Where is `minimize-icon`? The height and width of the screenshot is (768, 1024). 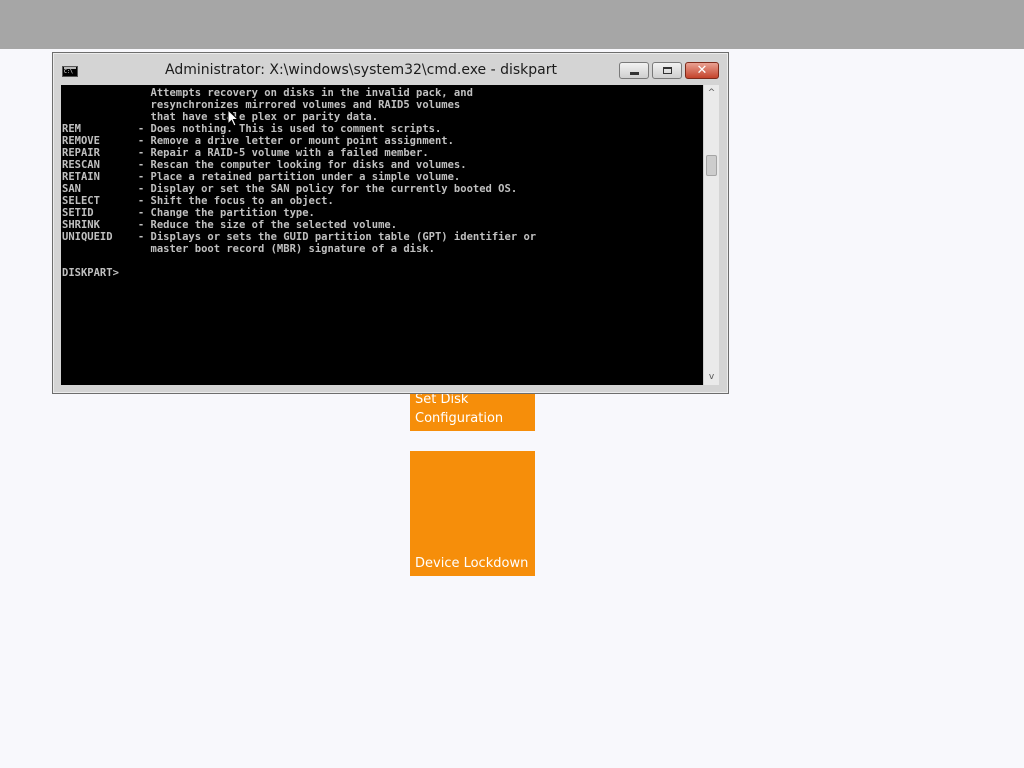 minimize-icon is located at coordinates (634, 73).